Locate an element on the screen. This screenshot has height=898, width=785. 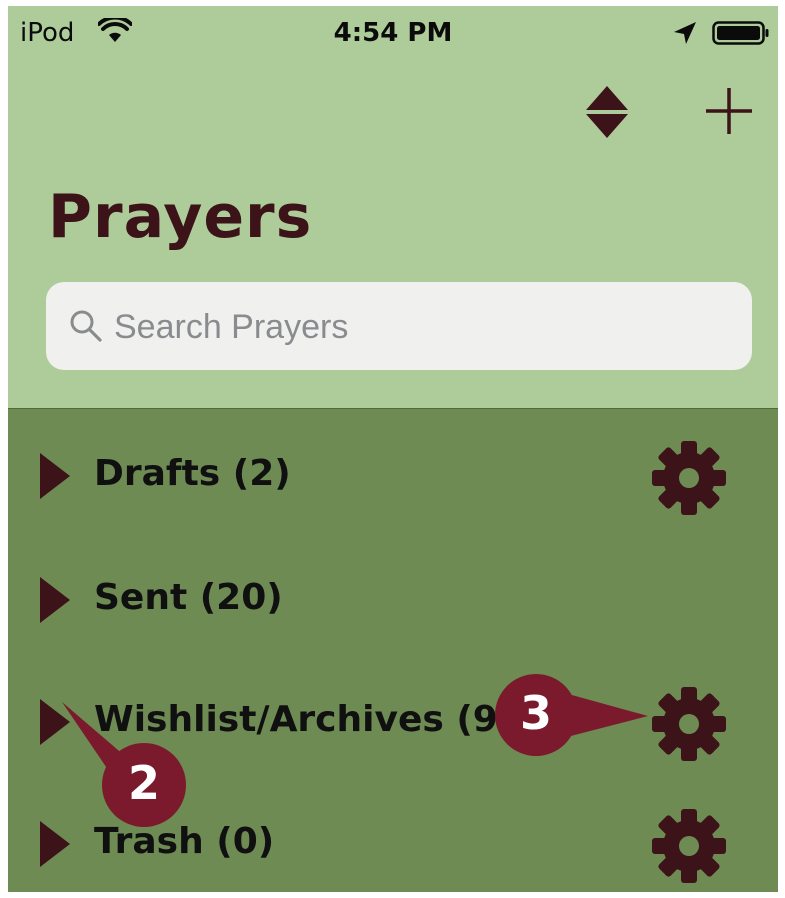
folder-row-sent: Sent (20) is located at coordinates (393, 597).